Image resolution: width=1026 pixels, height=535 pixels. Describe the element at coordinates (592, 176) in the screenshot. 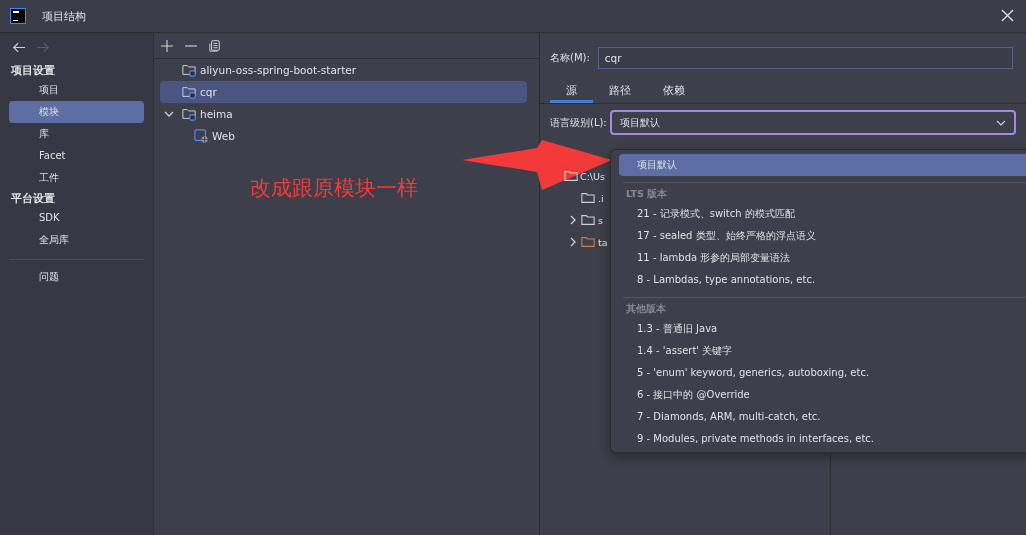

I see `source-folder-label: C:\Us` at that location.